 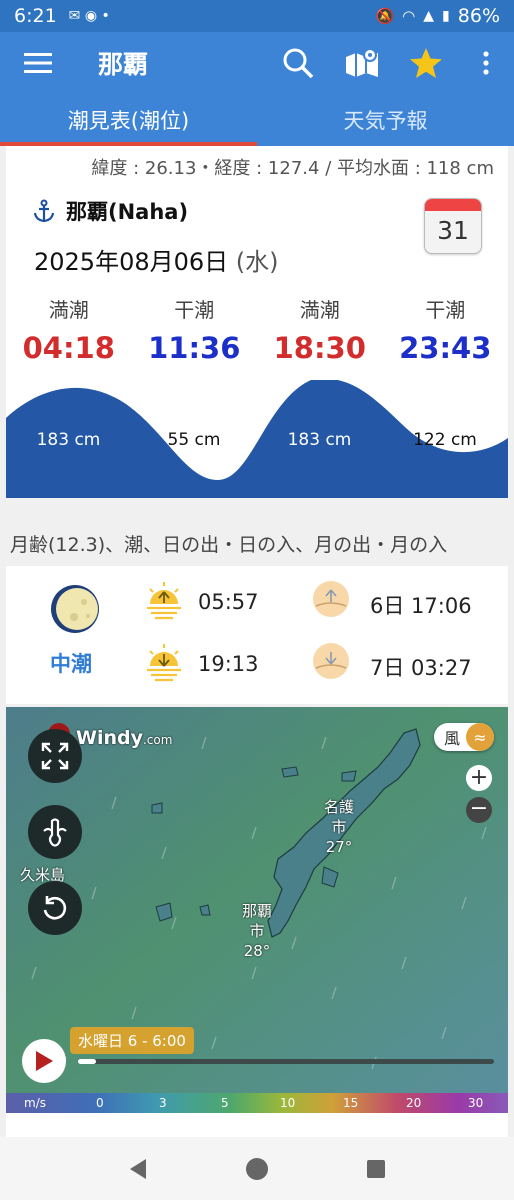 I want to click on timeline-label: 水曜日 6 - 6:00, so click(x=132, y=1040).